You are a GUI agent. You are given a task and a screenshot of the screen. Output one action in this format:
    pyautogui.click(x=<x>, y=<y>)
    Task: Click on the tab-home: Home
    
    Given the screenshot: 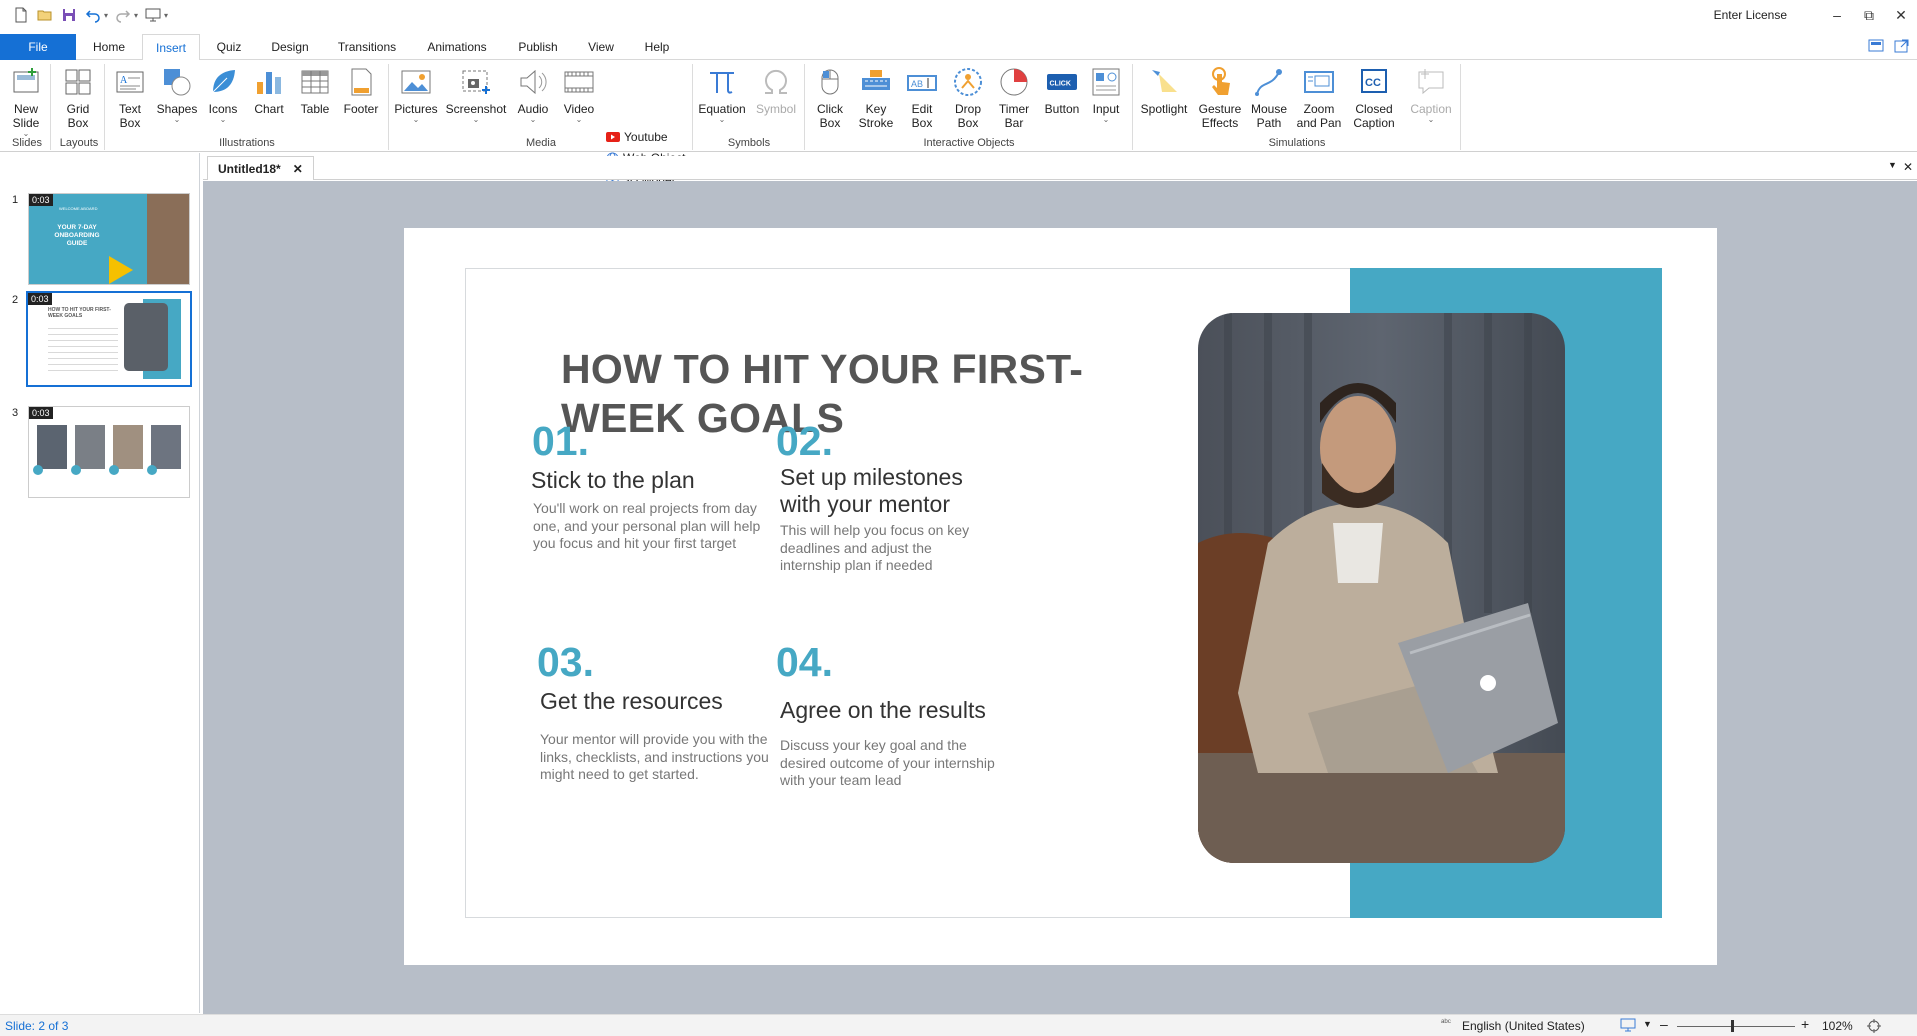 What is the action you would take?
    pyautogui.click(x=109, y=47)
    